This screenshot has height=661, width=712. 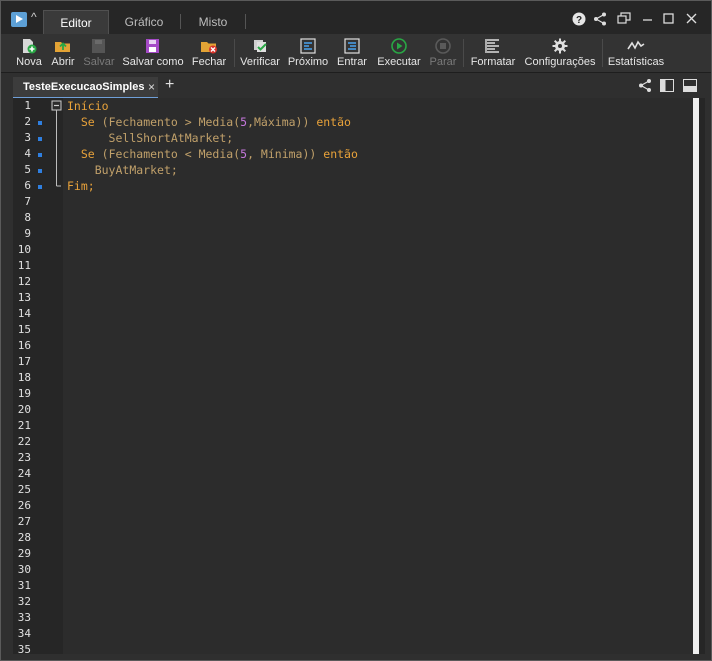 I want to click on save-icon, so click(x=98, y=46).